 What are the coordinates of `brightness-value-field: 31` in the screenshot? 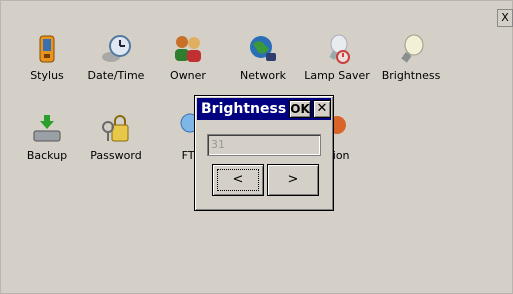 It's located at (264, 145).